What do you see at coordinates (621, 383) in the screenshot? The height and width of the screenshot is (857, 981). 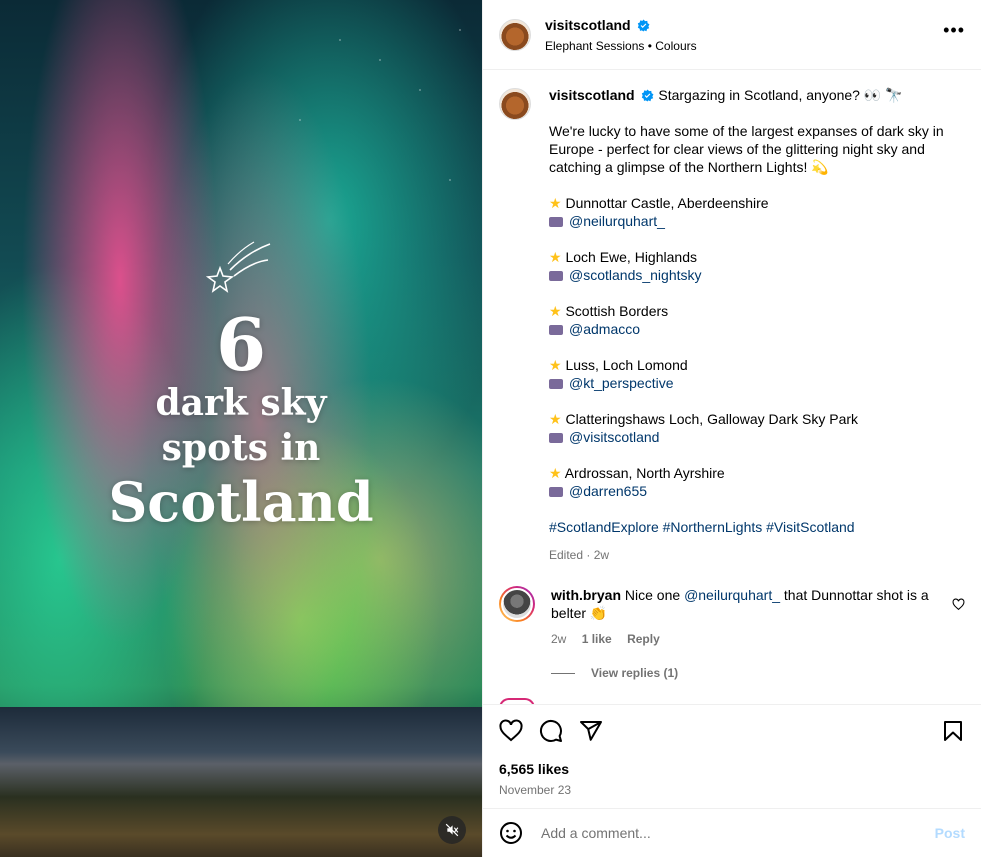 I see `credit-link: @kt_perspective` at bounding box center [621, 383].